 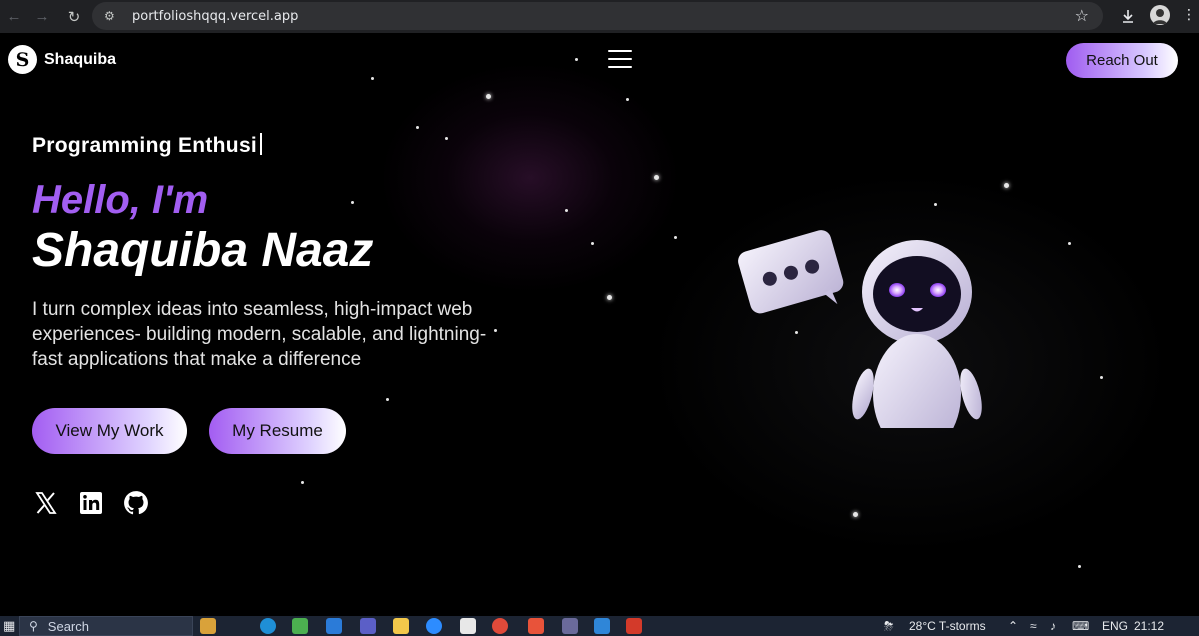 What do you see at coordinates (334, 626) in the screenshot?
I see `outlook-icon` at bounding box center [334, 626].